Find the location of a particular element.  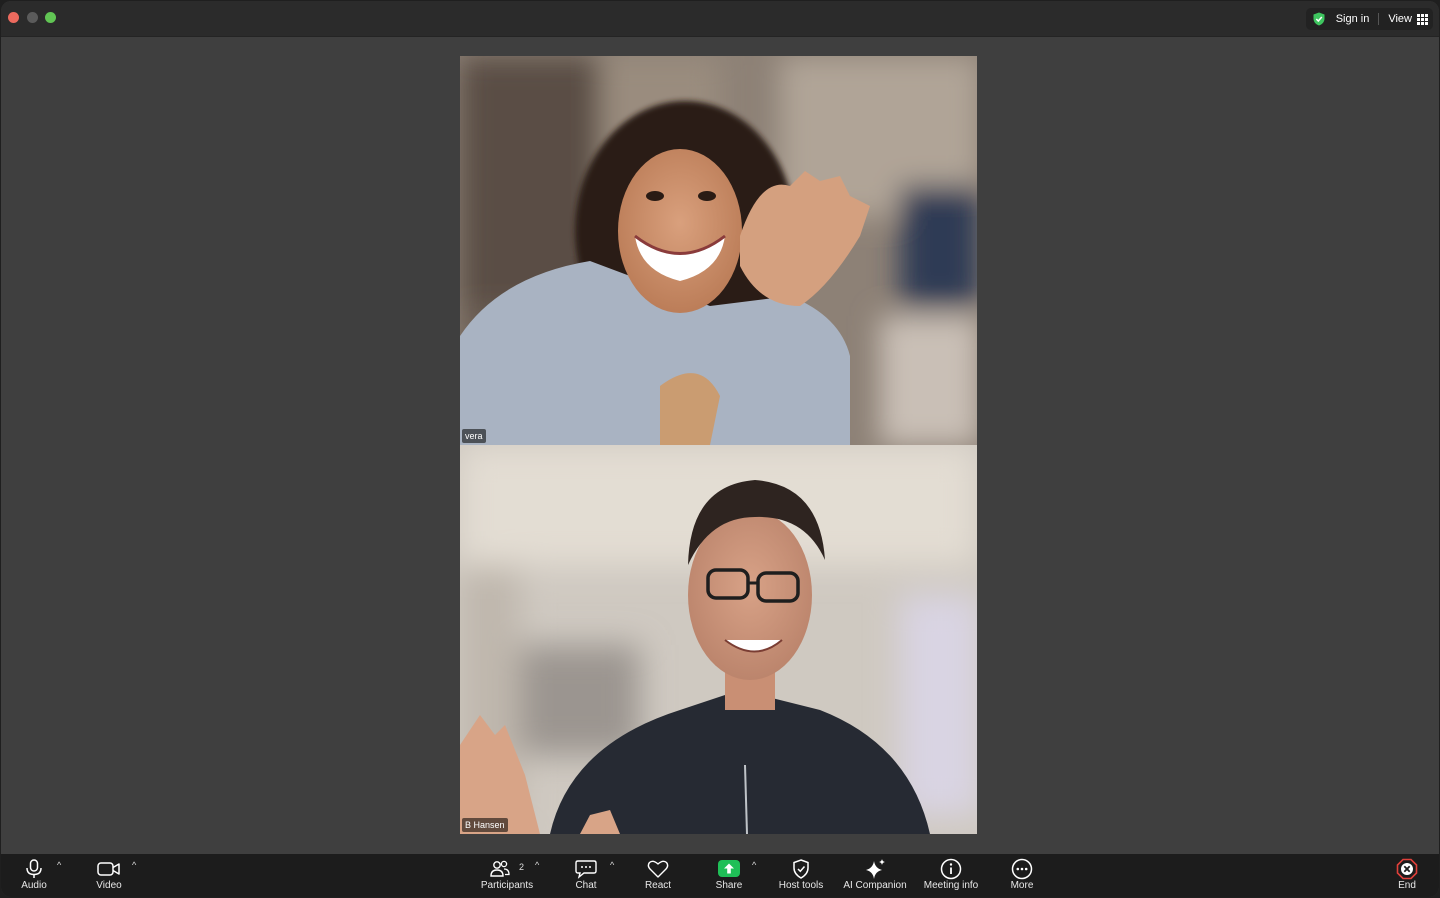

ai-companion-button: AI Companion is located at coordinates (875, 875).